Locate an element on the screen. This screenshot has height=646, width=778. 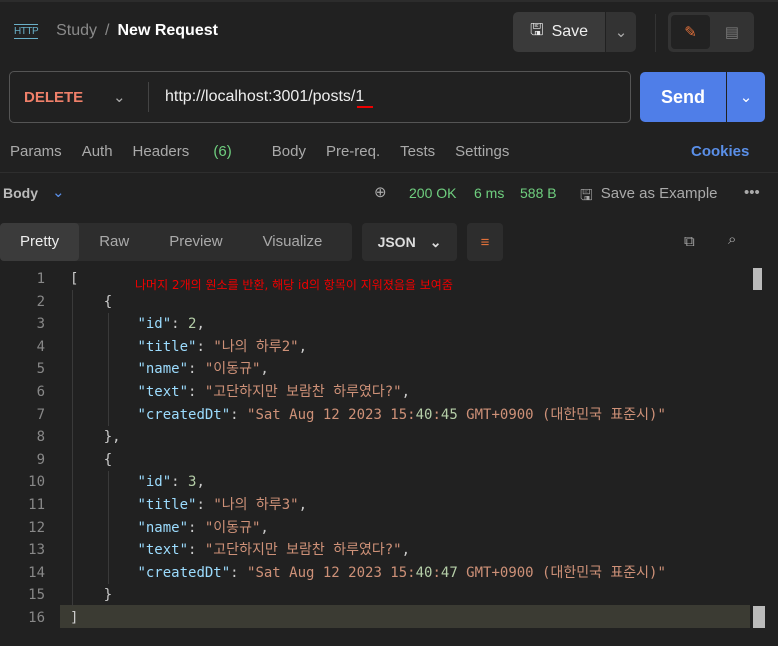
format-label: JSON is located at coordinates (396, 242).